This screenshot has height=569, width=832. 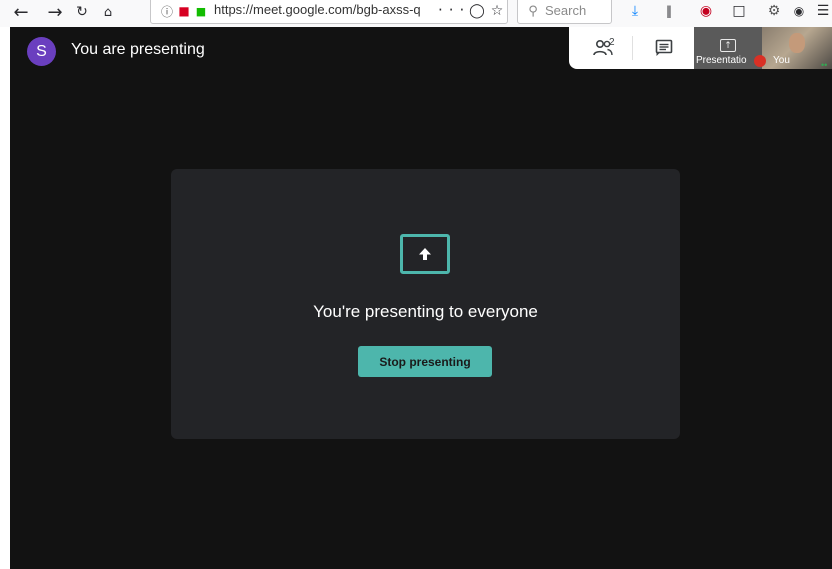 I want to click on extension-eye-icon: ◉, so click(x=799, y=11).